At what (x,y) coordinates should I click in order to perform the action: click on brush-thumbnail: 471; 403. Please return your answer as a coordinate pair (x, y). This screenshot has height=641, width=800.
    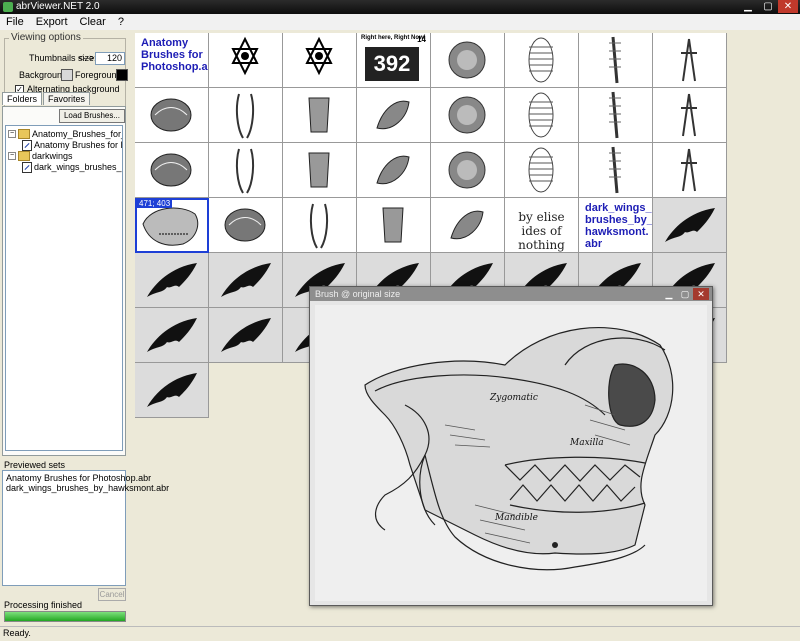
    Looking at the image, I should click on (172, 225).